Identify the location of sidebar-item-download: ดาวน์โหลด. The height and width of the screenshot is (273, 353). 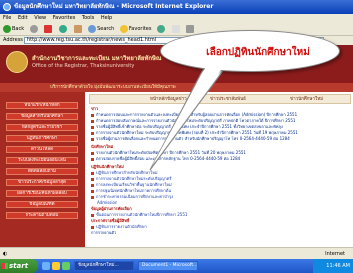
(42, 149).